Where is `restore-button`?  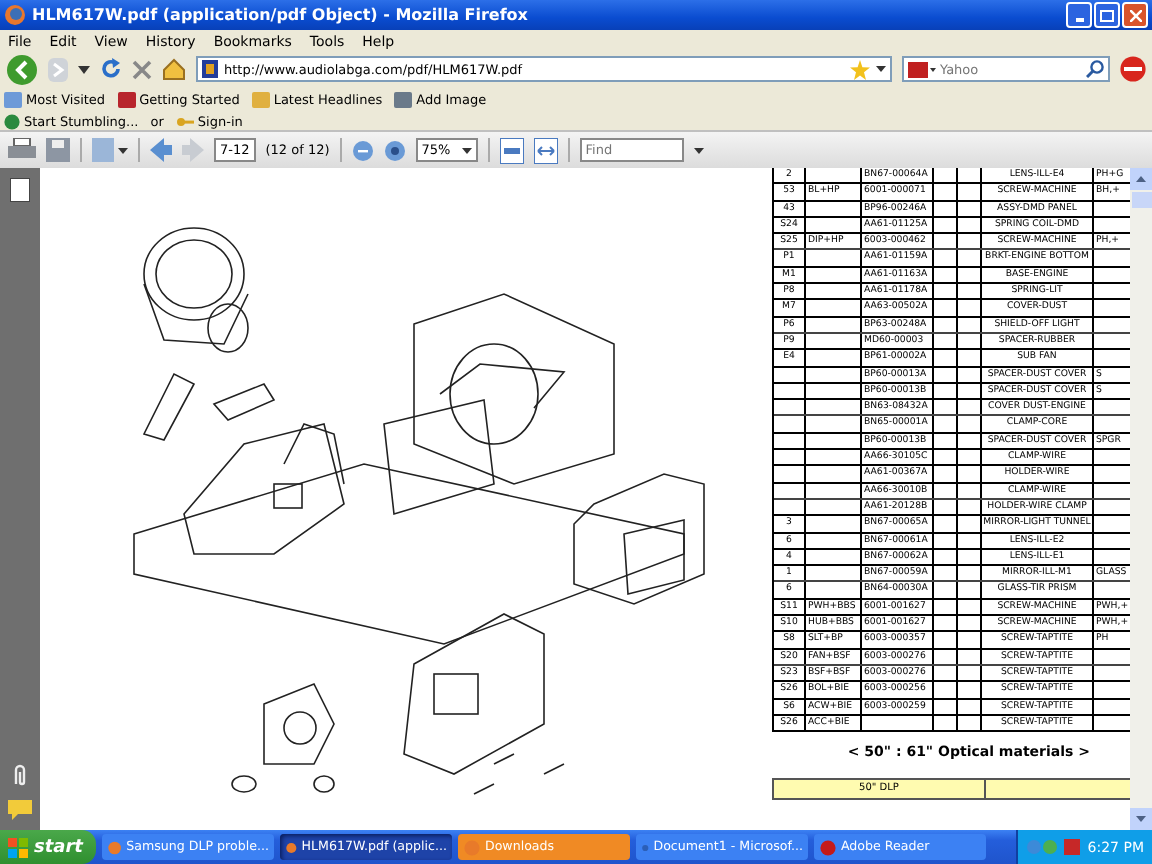 restore-button is located at coordinates (1107, 15).